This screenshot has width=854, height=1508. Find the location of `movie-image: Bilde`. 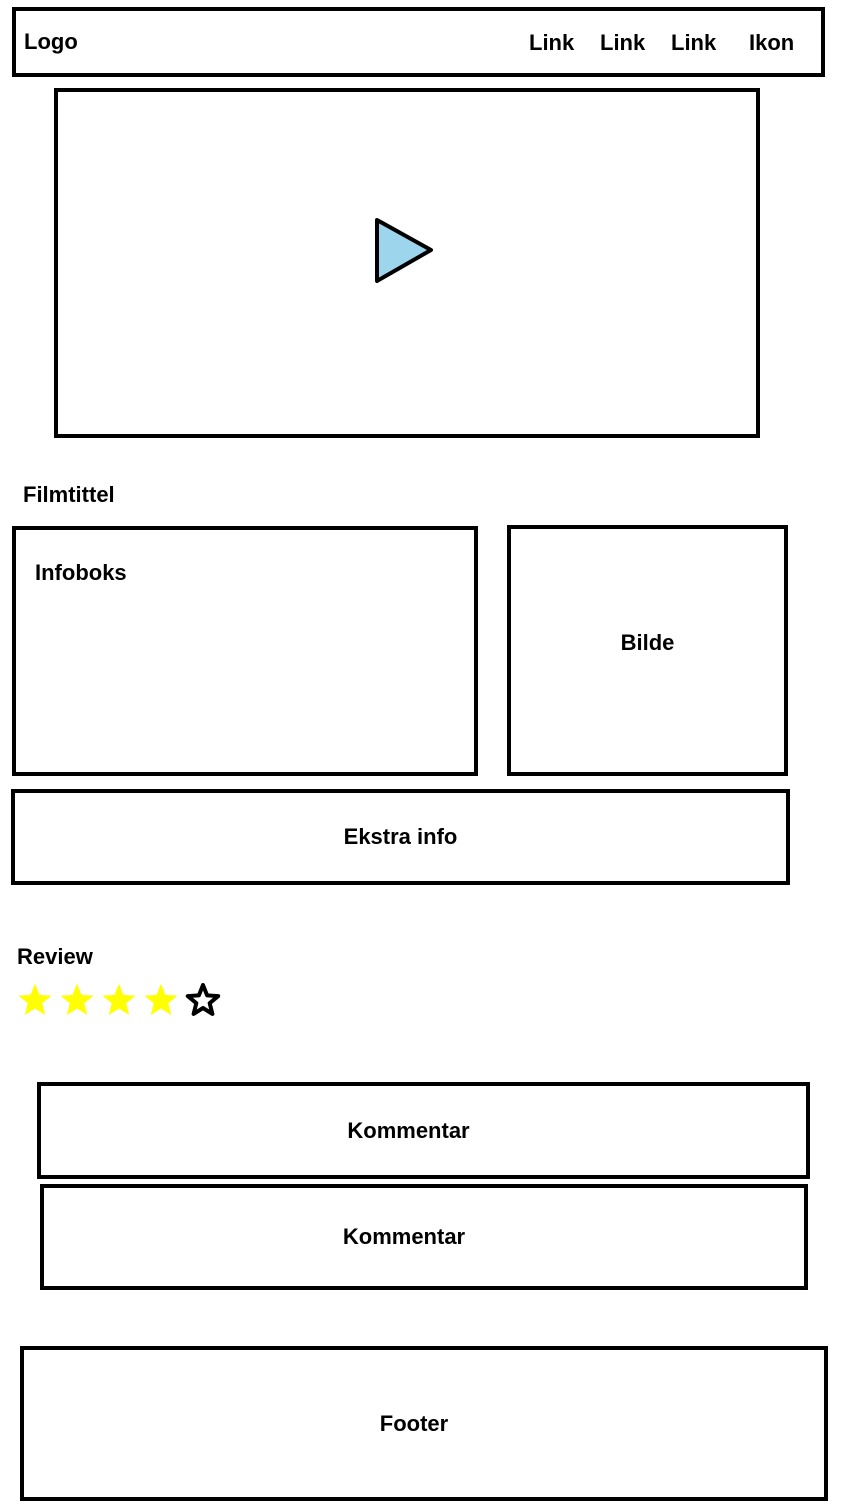

movie-image: Bilde is located at coordinates (647, 650).